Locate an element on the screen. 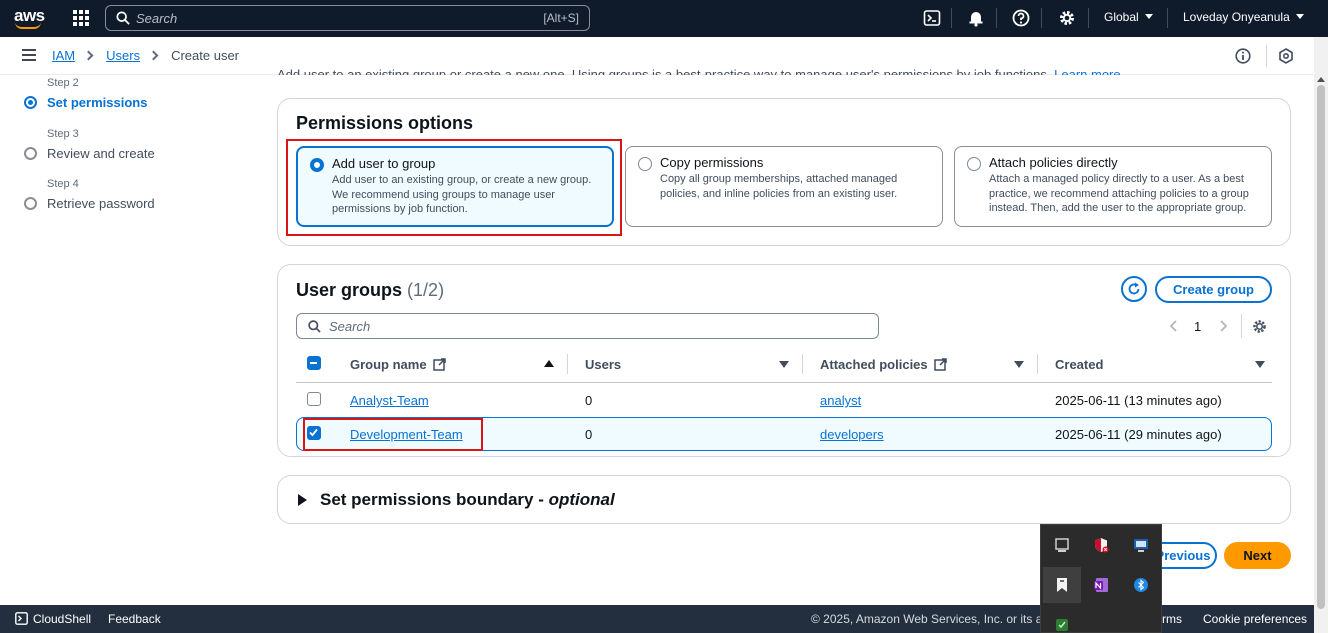  policy-cell: developers is located at coordinates (852, 434).